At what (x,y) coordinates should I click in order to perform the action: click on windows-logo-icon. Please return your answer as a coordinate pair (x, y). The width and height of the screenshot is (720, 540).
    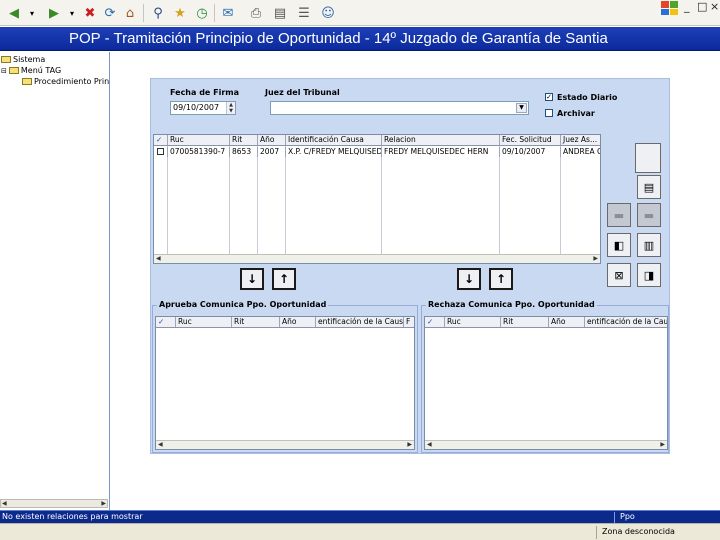
    Looking at the image, I should click on (669, 8).